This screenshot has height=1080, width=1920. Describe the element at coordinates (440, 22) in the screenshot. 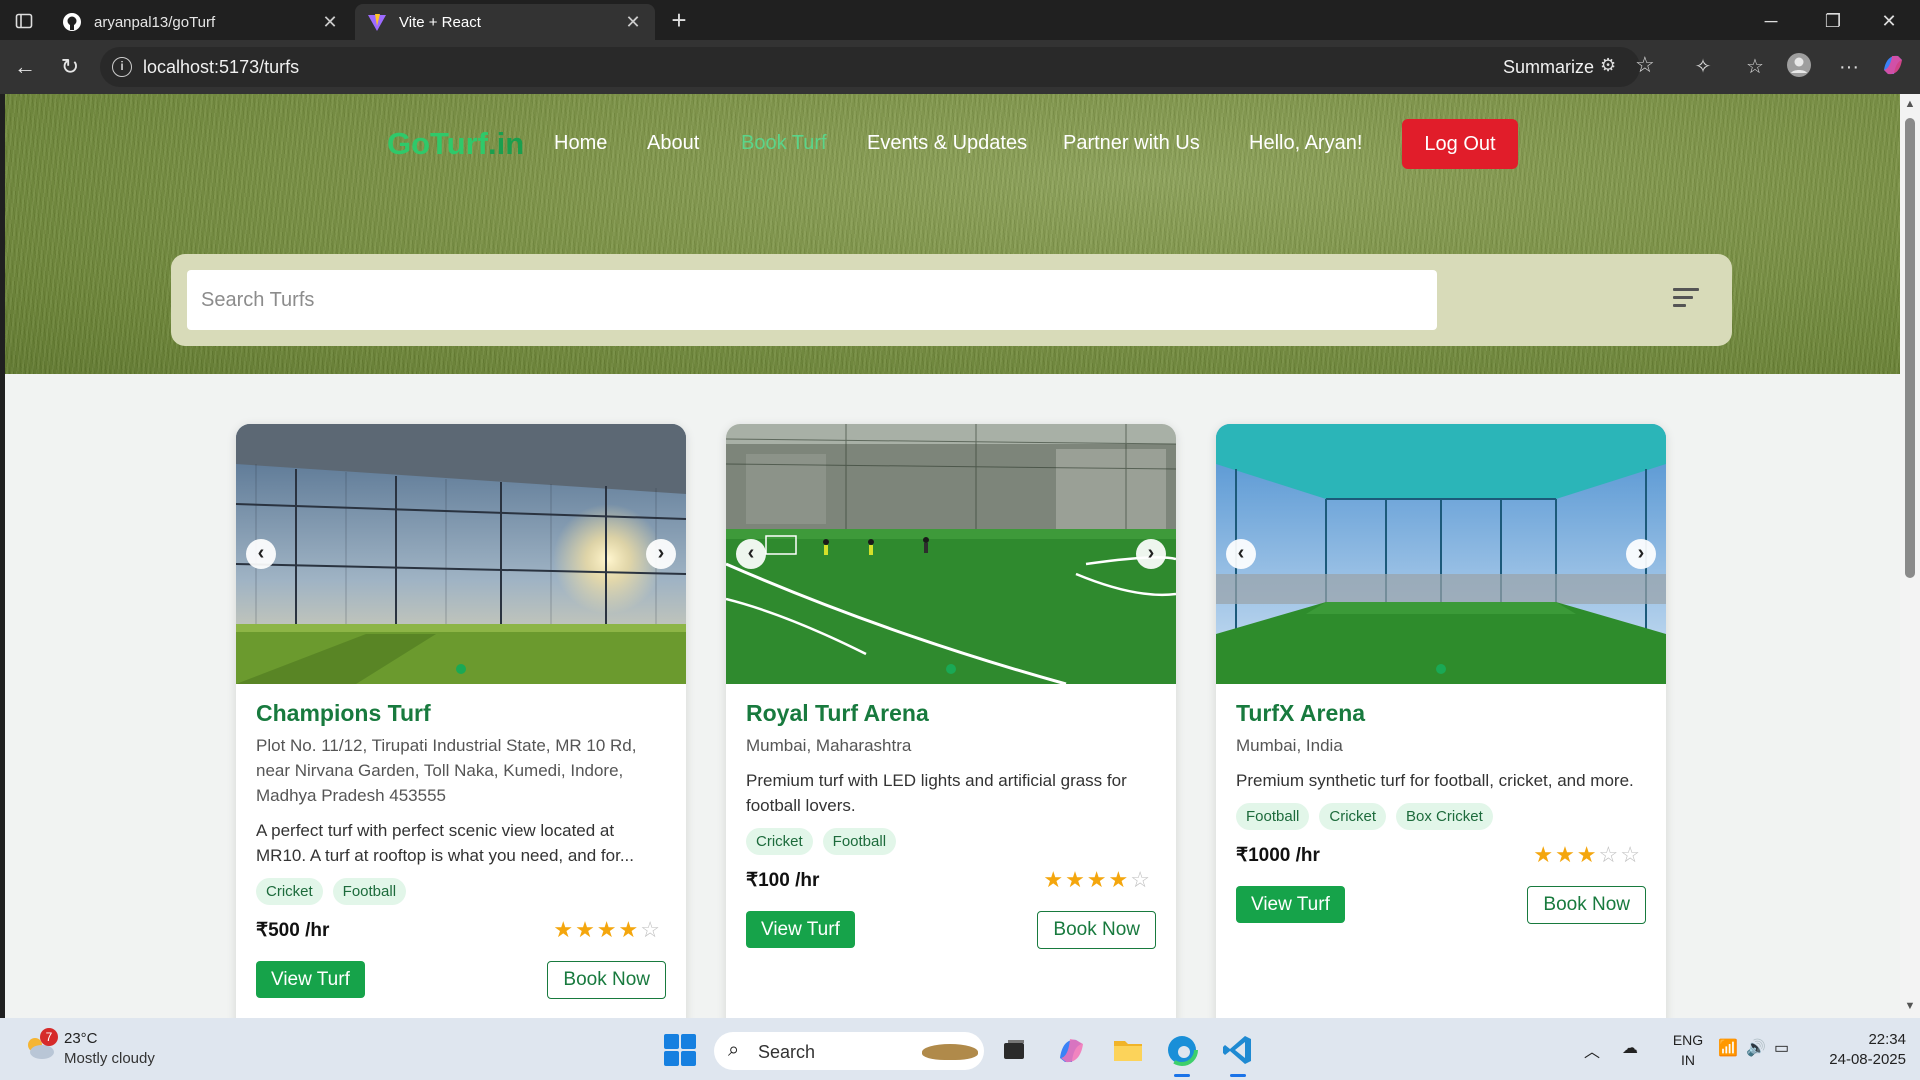

I see `tab-label: Vite + React` at that location.